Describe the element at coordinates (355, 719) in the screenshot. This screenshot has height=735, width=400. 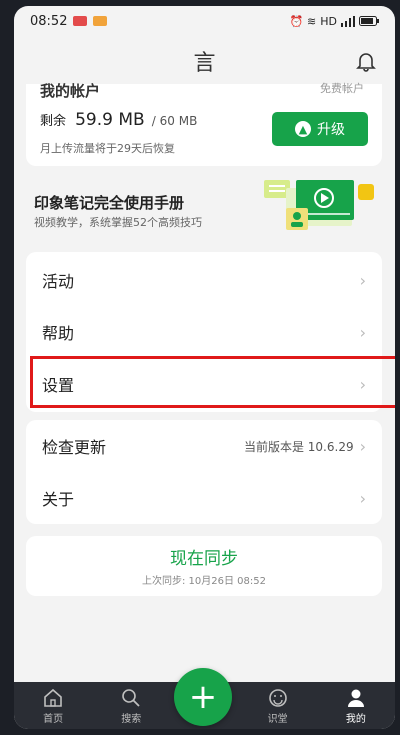
I see `nav-label: 我的` at that location.